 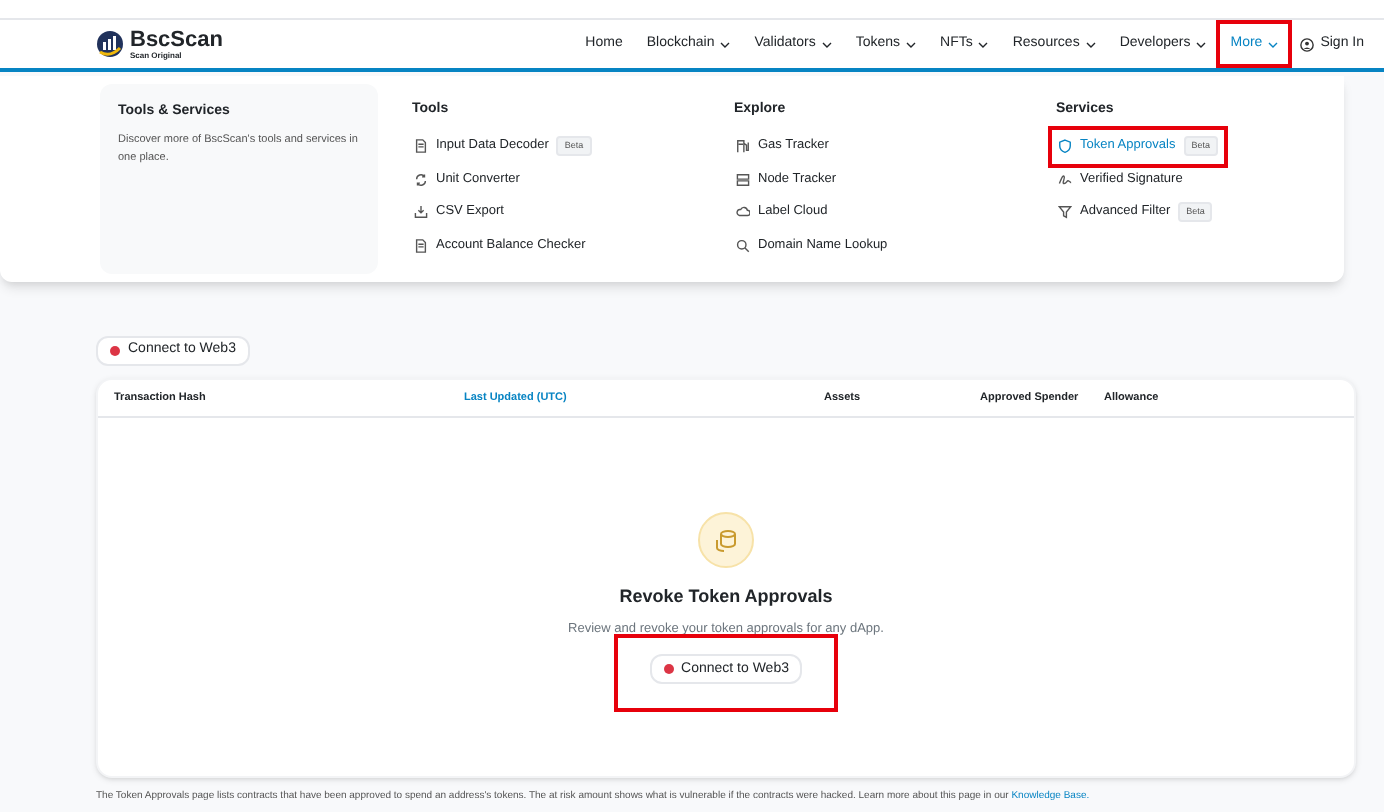 What do you see at coordinates (110, 44) in the screenshot?
I see `logo-icon` at bounding box center [110, 44].